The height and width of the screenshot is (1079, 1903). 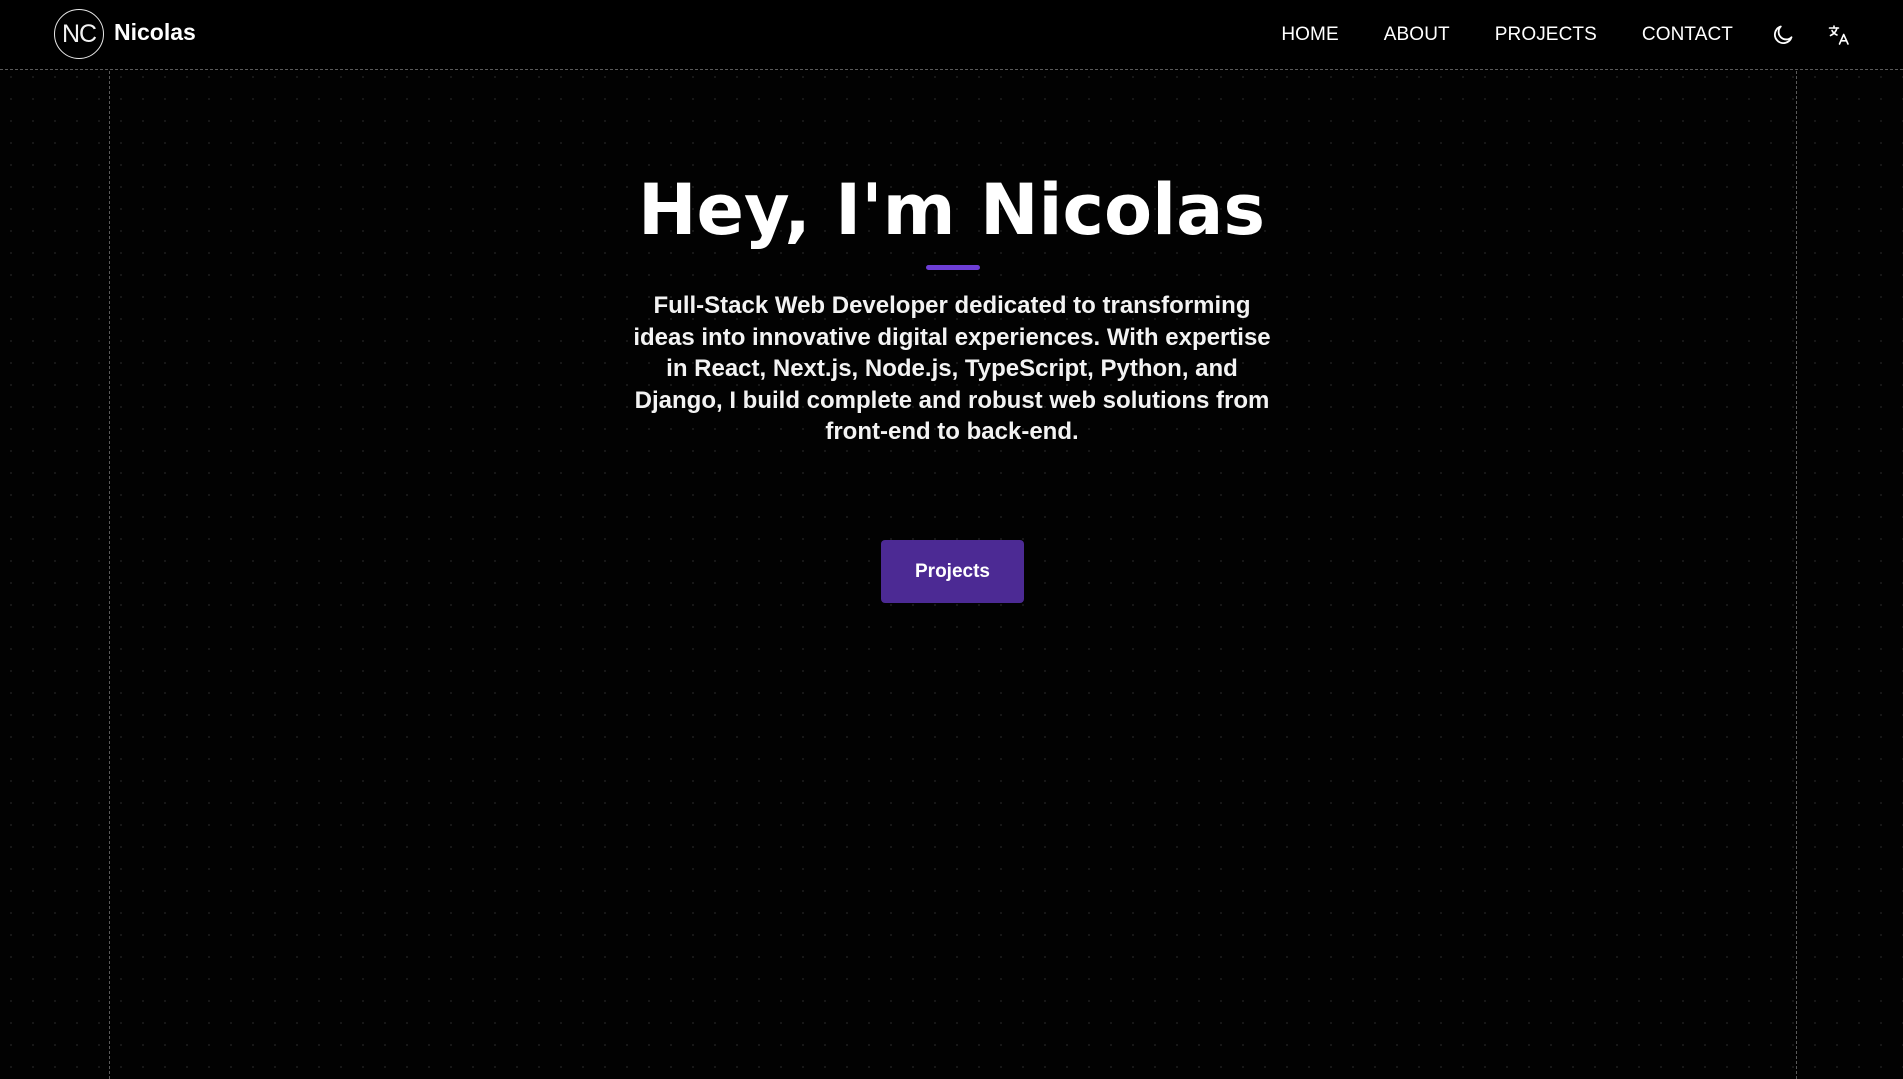 I want to click on language-toggle-button, so click(x=1839, y=35).